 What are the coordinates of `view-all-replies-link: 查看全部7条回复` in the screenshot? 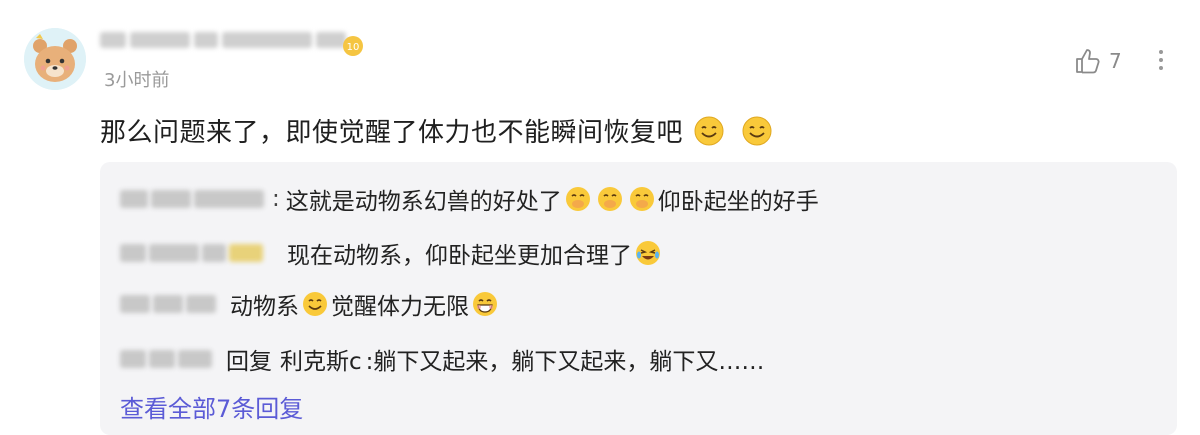 It's located at (211, 406).